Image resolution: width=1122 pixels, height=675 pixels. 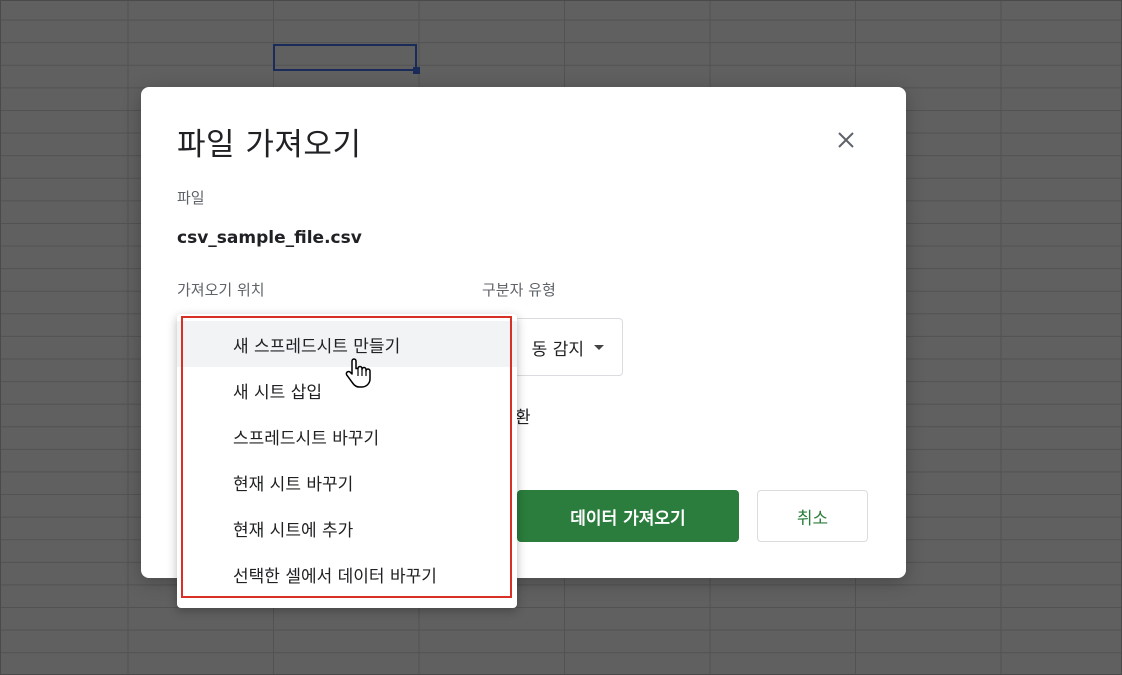 I want to click on menu-item-label: 새 시트 삽입, so click(x=278, y=392).